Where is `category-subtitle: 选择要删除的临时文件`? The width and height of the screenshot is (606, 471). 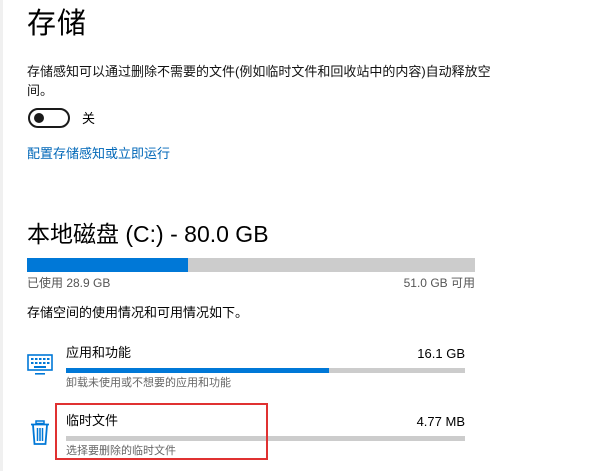 category-subtitle: 选择要删除的临时文件 is located at coordinates (121, 451).